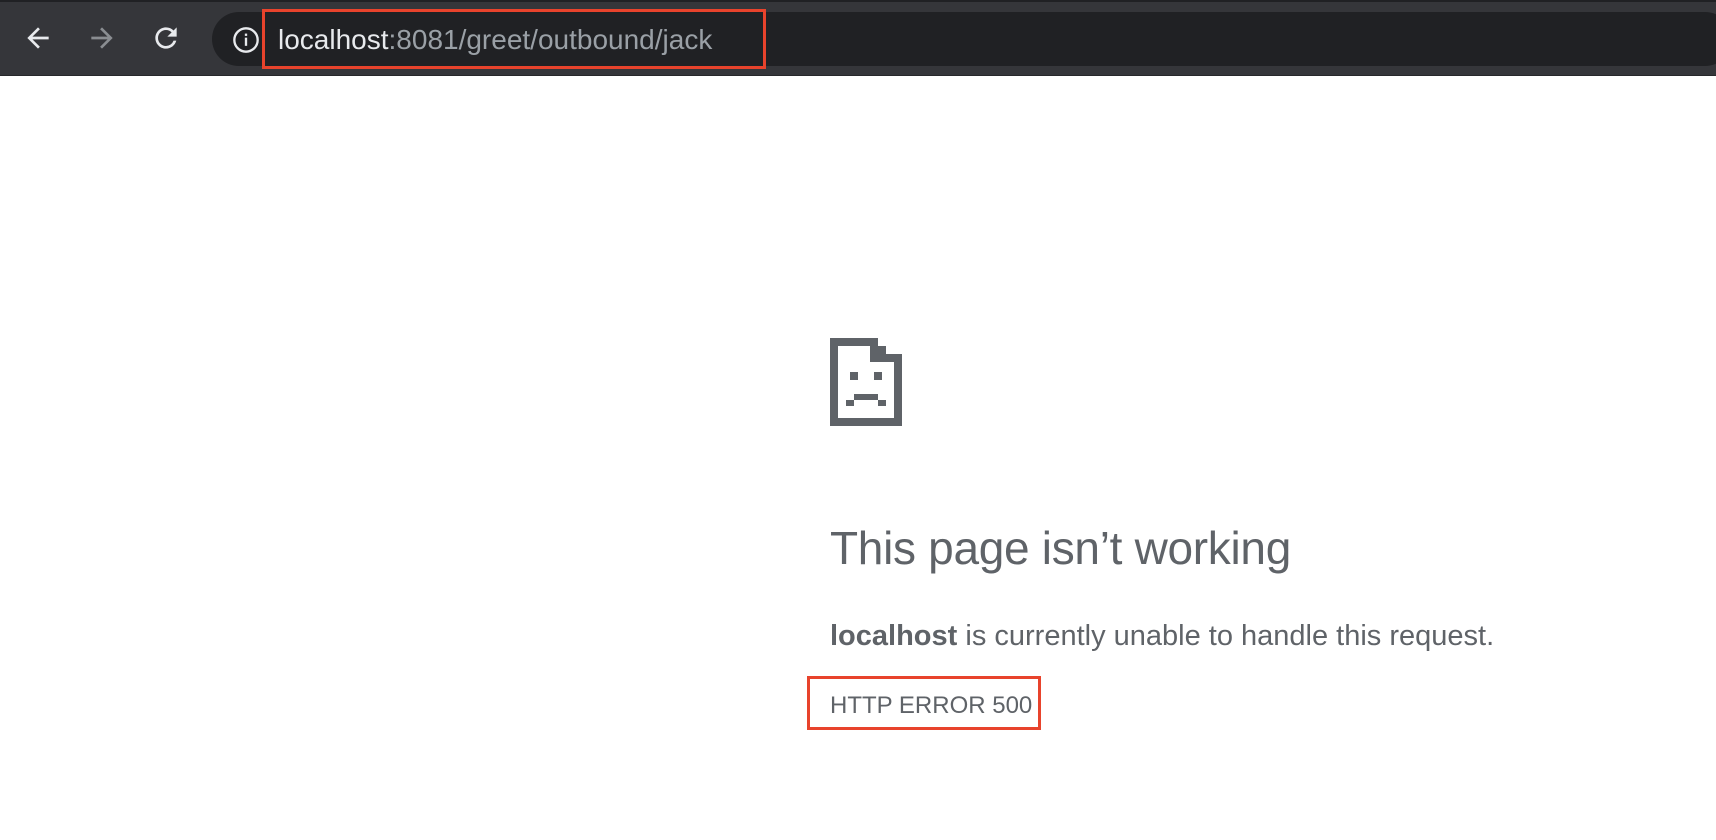 The height and width of the screenshot is (840, 1716). Describe the element at coordinates (866, 382) in the screenshot. I see `sad-page-icon` at that location.